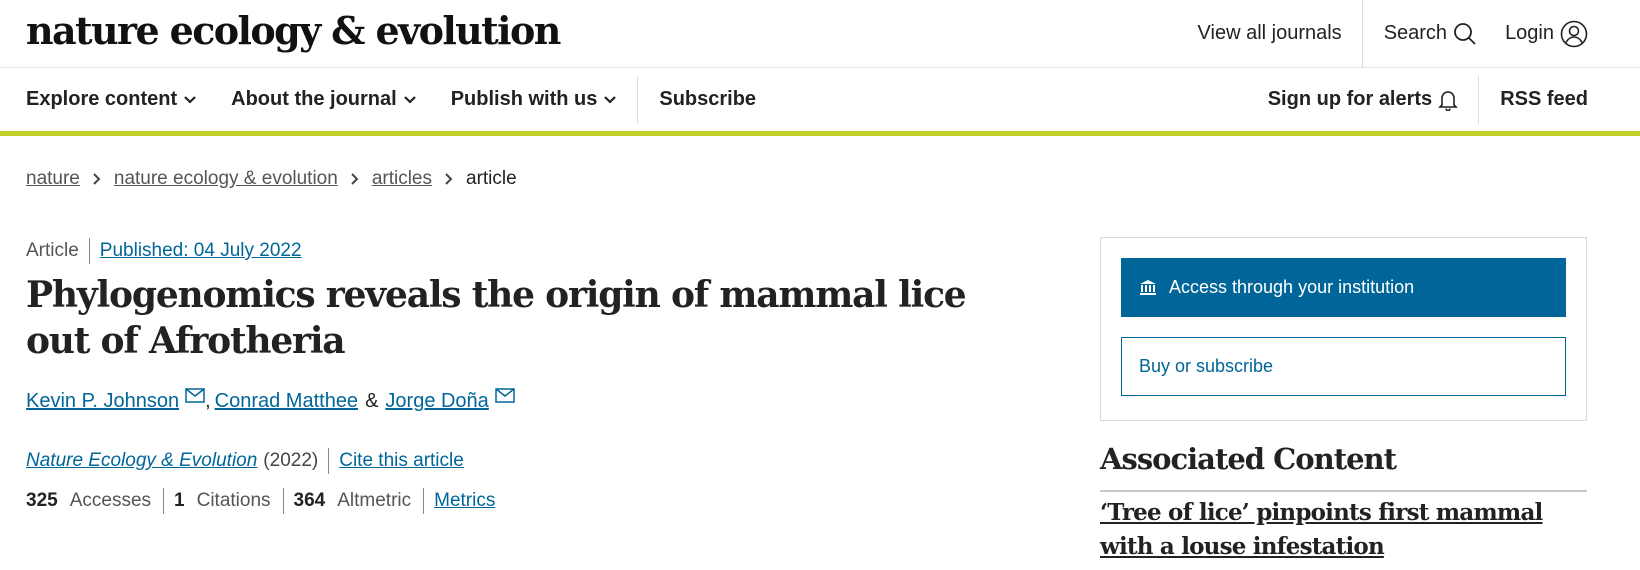 Image resolution: width=1640 pixels, height=570 pixels. I want to click on article-type: Article, so click(58, 251).